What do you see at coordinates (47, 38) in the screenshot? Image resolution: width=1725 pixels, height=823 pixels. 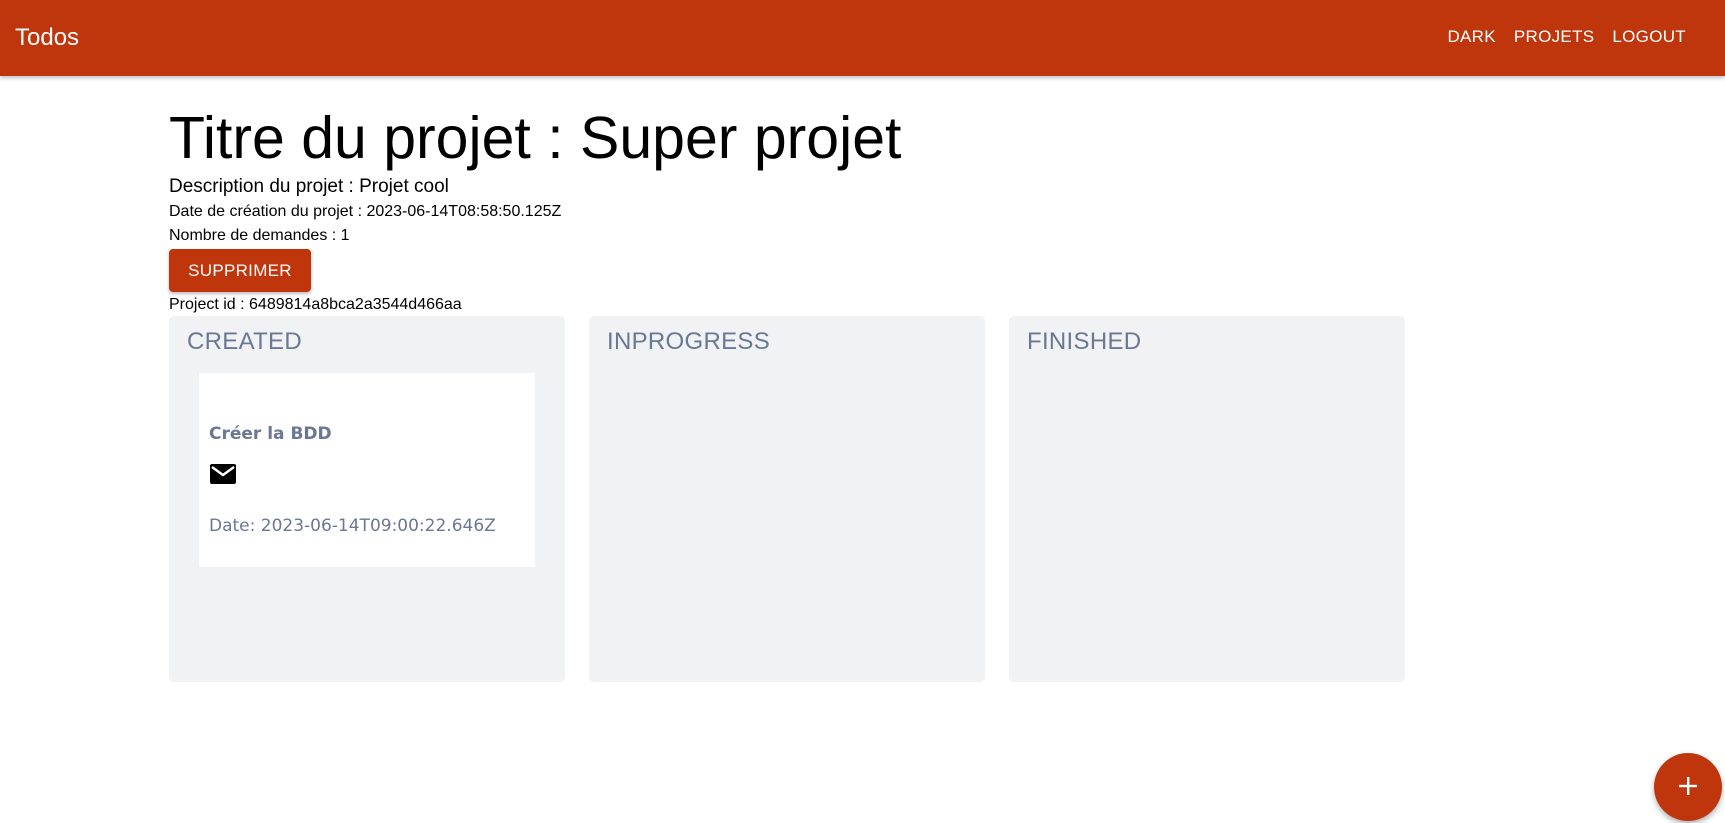 I see `app-title: Todos` at bounding box center [47, 38].